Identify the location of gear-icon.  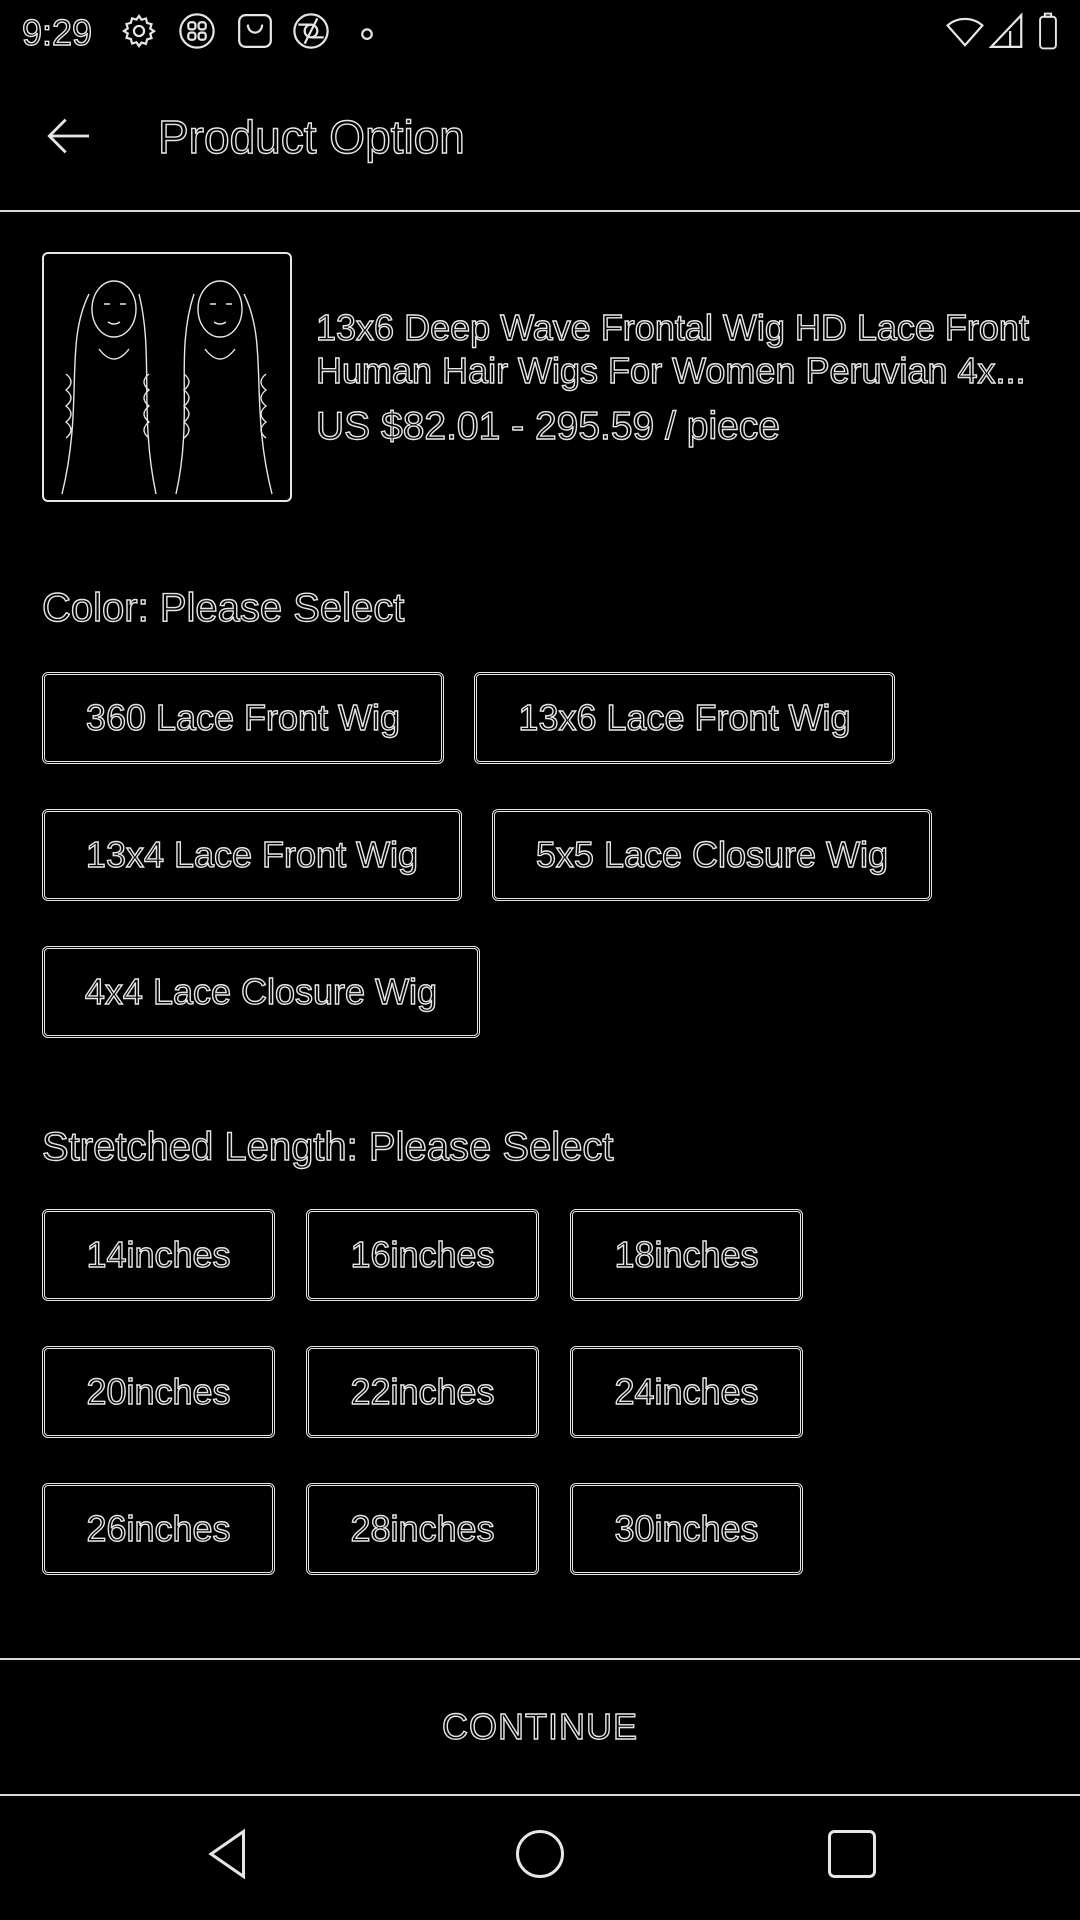
(139, 30).